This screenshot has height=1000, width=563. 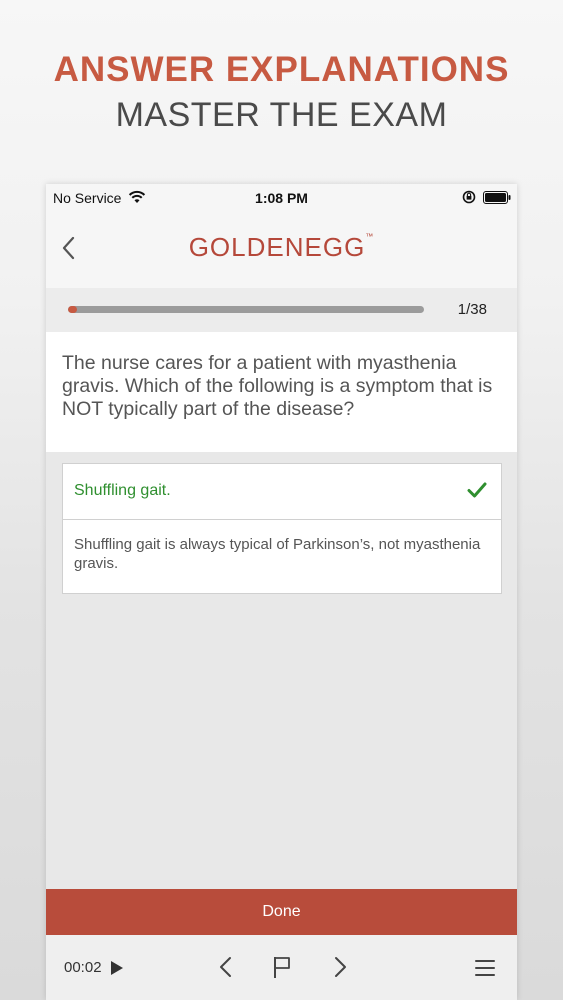 I want to click on promo-subtitle: MASTER THE EXAM, so click(x=281, y=115).